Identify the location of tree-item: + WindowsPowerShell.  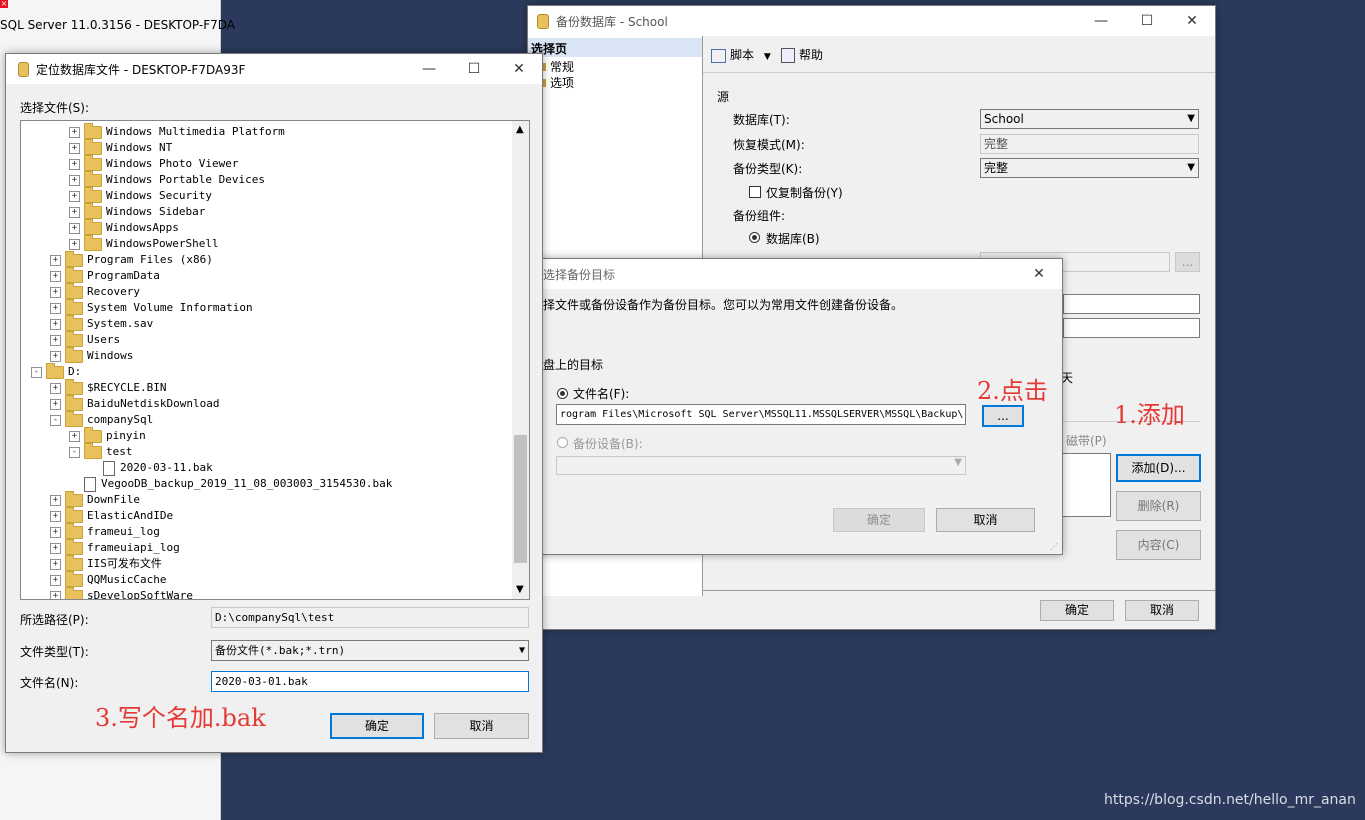
(144, 243).